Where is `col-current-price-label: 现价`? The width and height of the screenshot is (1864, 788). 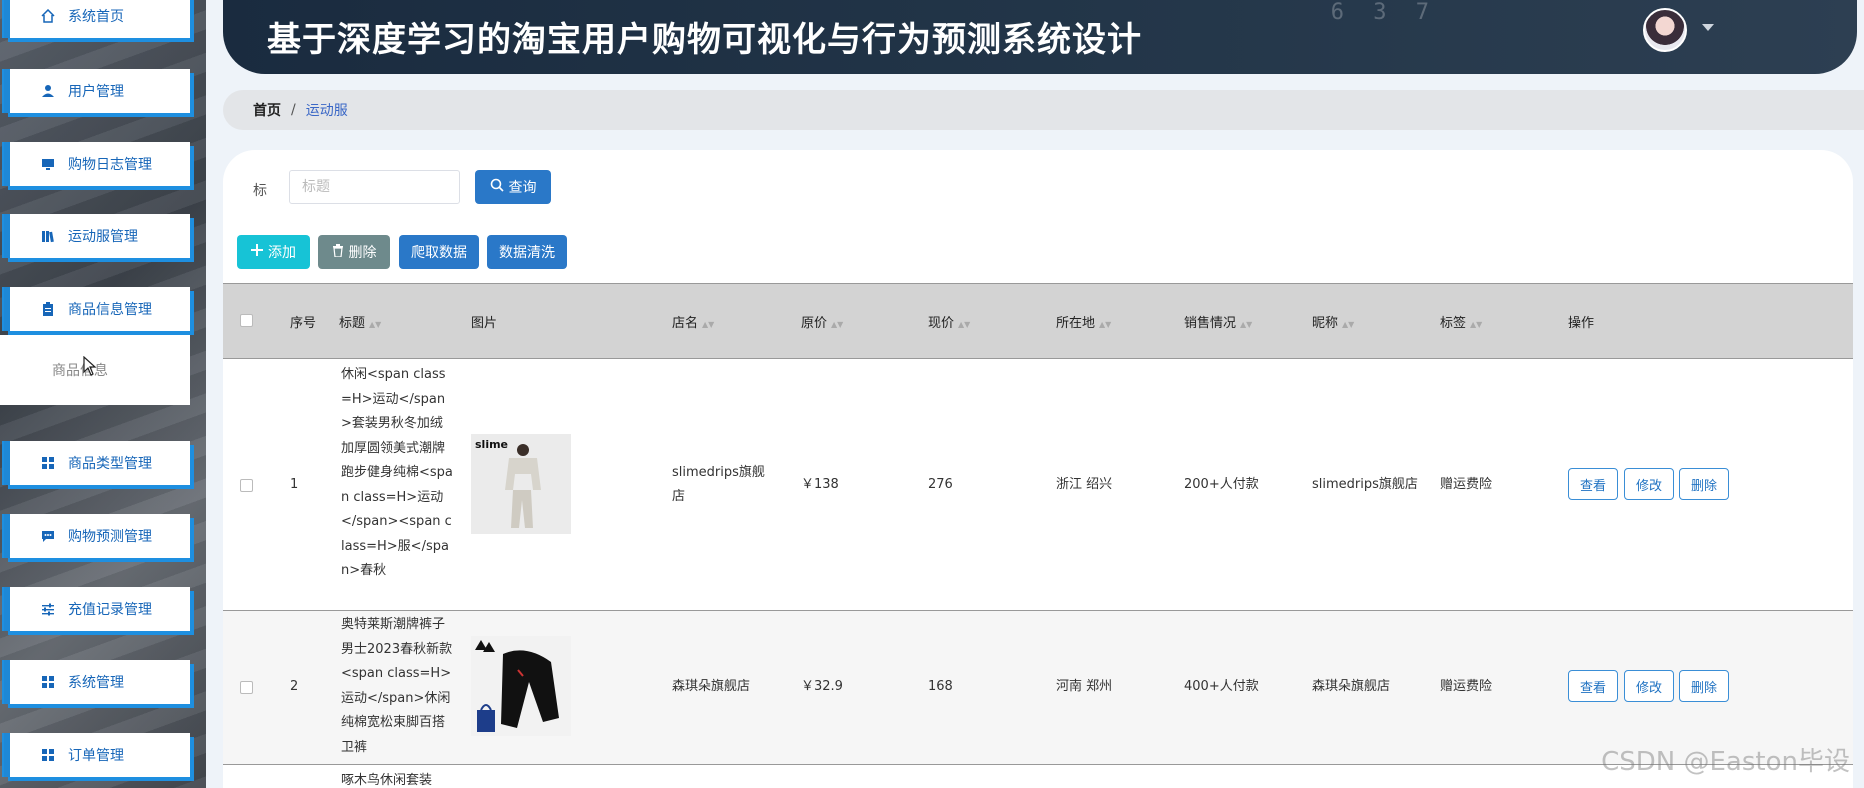
col-current-price-label: 现价 is located at coordinates (941, 323).